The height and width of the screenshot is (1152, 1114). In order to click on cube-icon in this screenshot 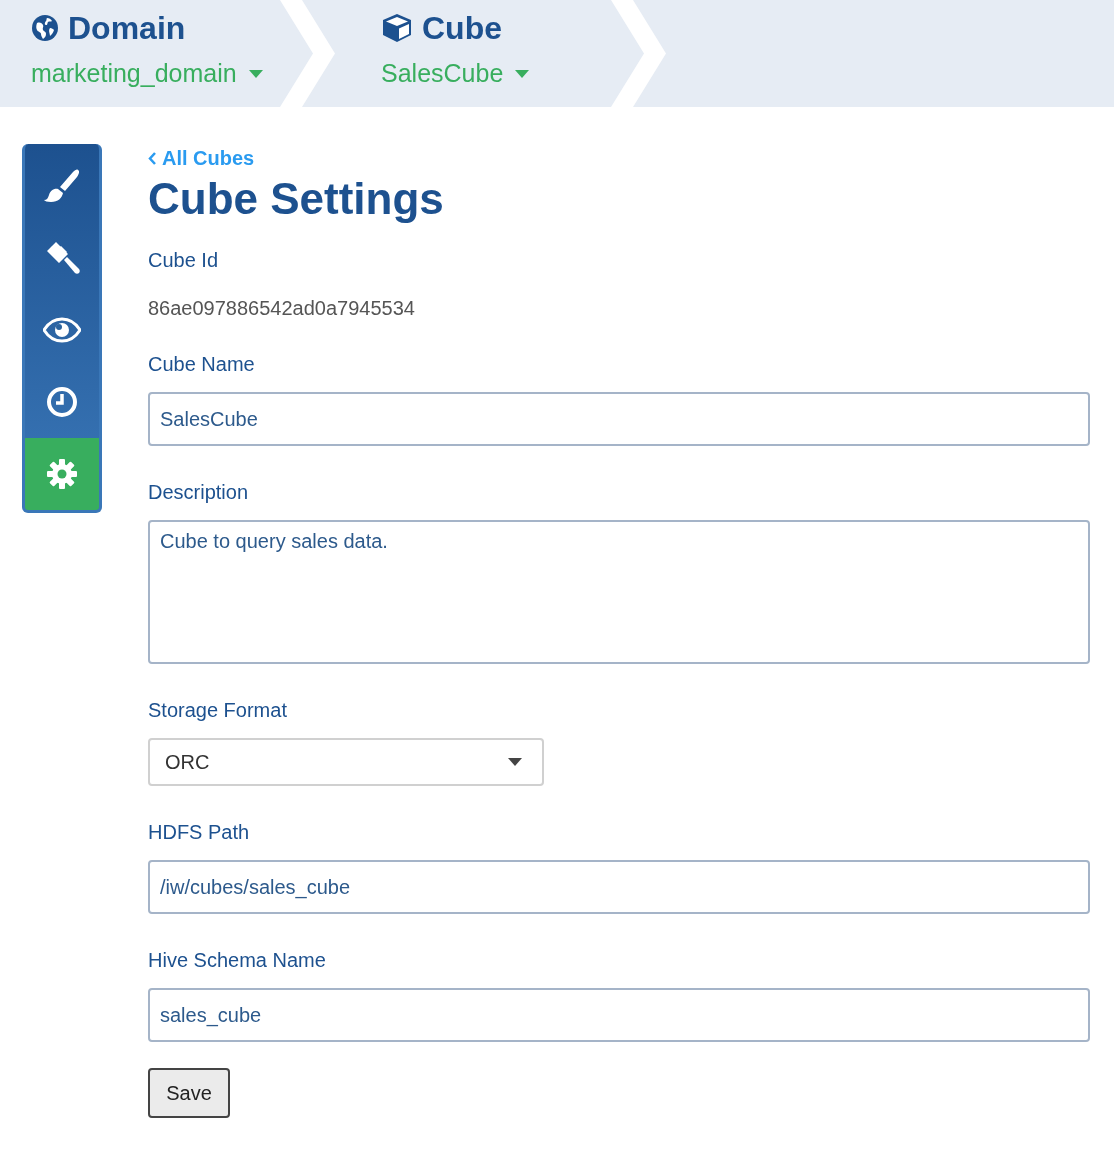, I will do `click(397, 28)`.